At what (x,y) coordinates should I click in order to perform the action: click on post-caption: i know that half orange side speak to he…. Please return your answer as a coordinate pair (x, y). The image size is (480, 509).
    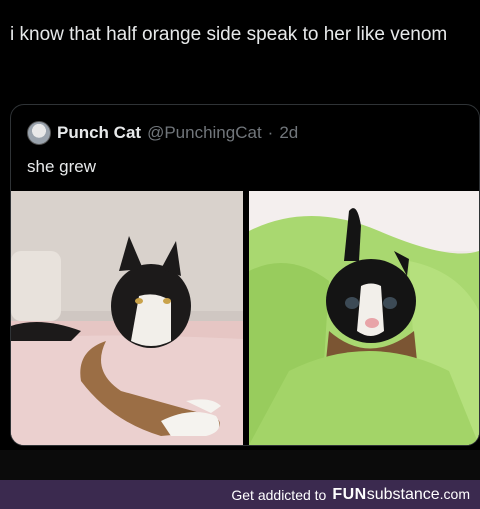
    Looking at the image, I should click on (229, 34).